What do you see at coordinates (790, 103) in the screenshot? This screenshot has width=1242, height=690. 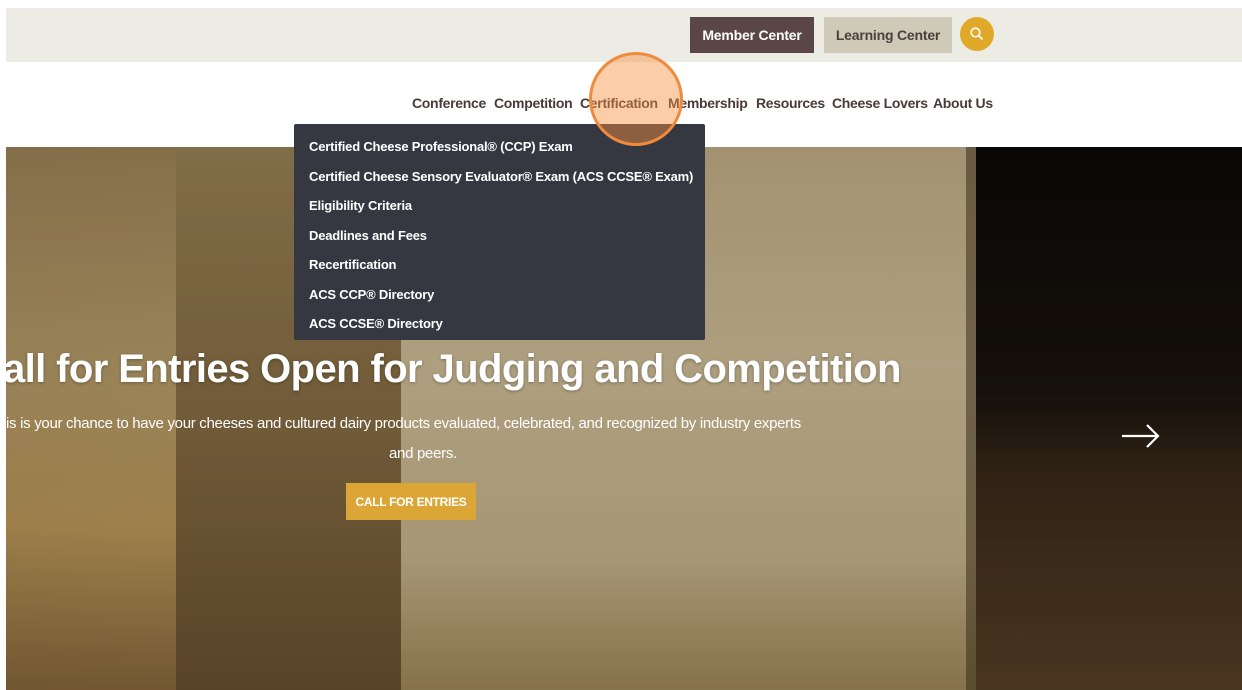 I see `nav-item-resources: Resources` at bounding box center [790, 103].